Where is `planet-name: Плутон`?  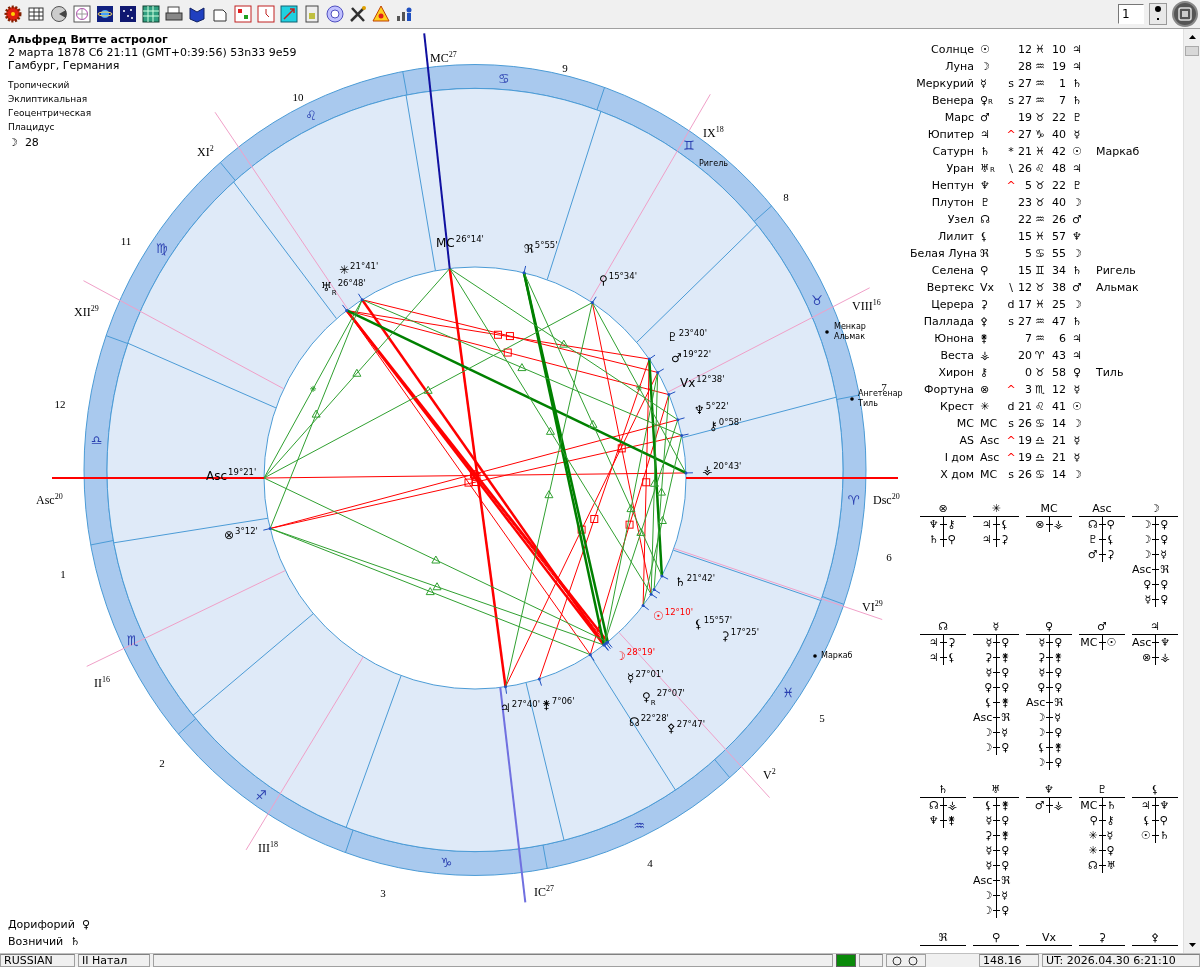 planet-name: Плутон is located at coordinates (952, 202).